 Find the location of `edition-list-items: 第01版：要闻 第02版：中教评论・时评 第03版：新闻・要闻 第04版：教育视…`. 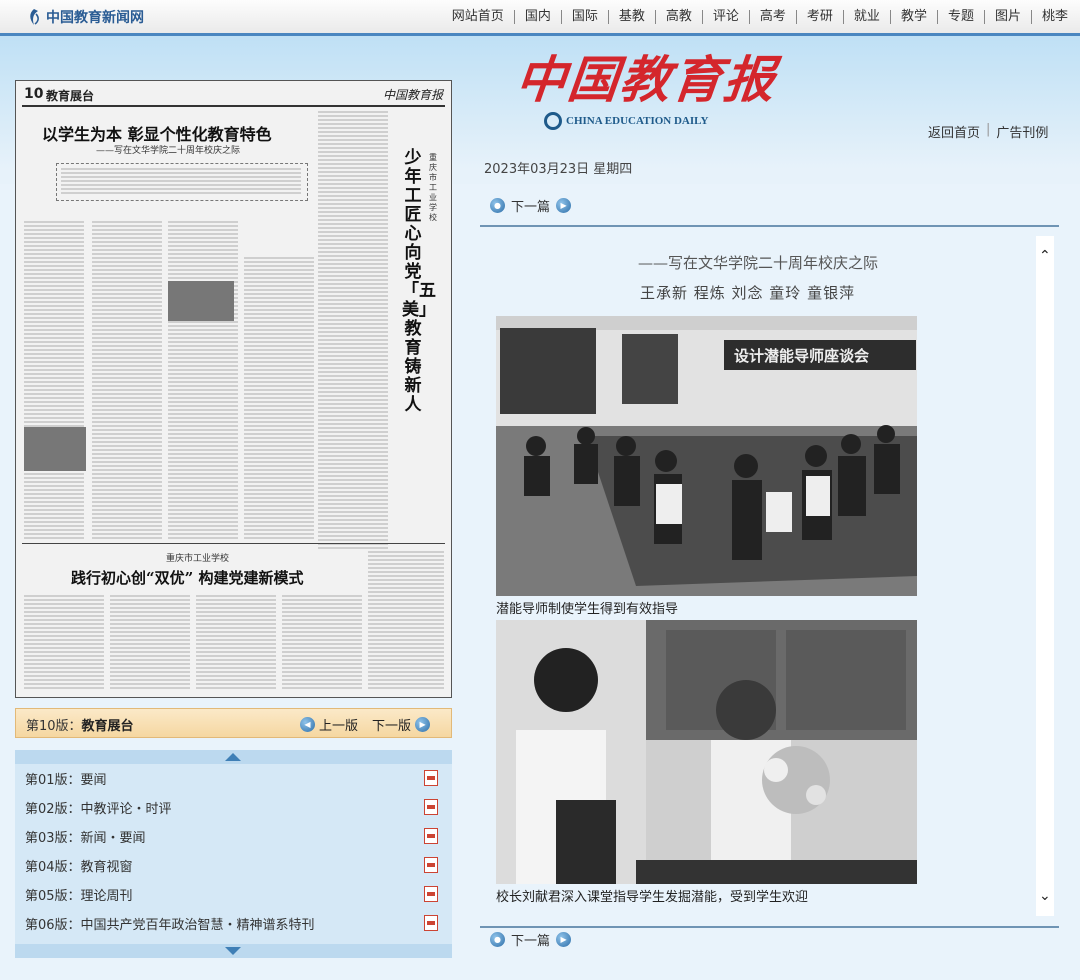

edition-list-items: 第01版：要闻 第02版：中教评论・时评 第03版：新闻・要闻 第04版：教育视… is located at coordinates (233, 854).